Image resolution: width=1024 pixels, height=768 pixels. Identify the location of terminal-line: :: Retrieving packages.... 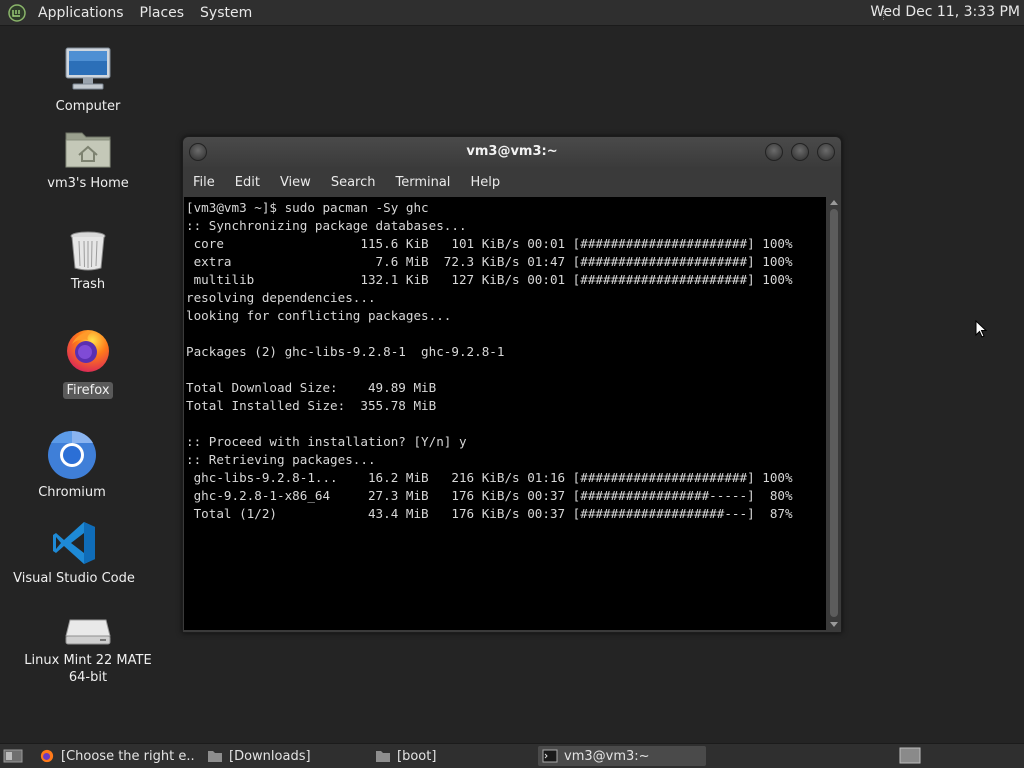
(281, 459).